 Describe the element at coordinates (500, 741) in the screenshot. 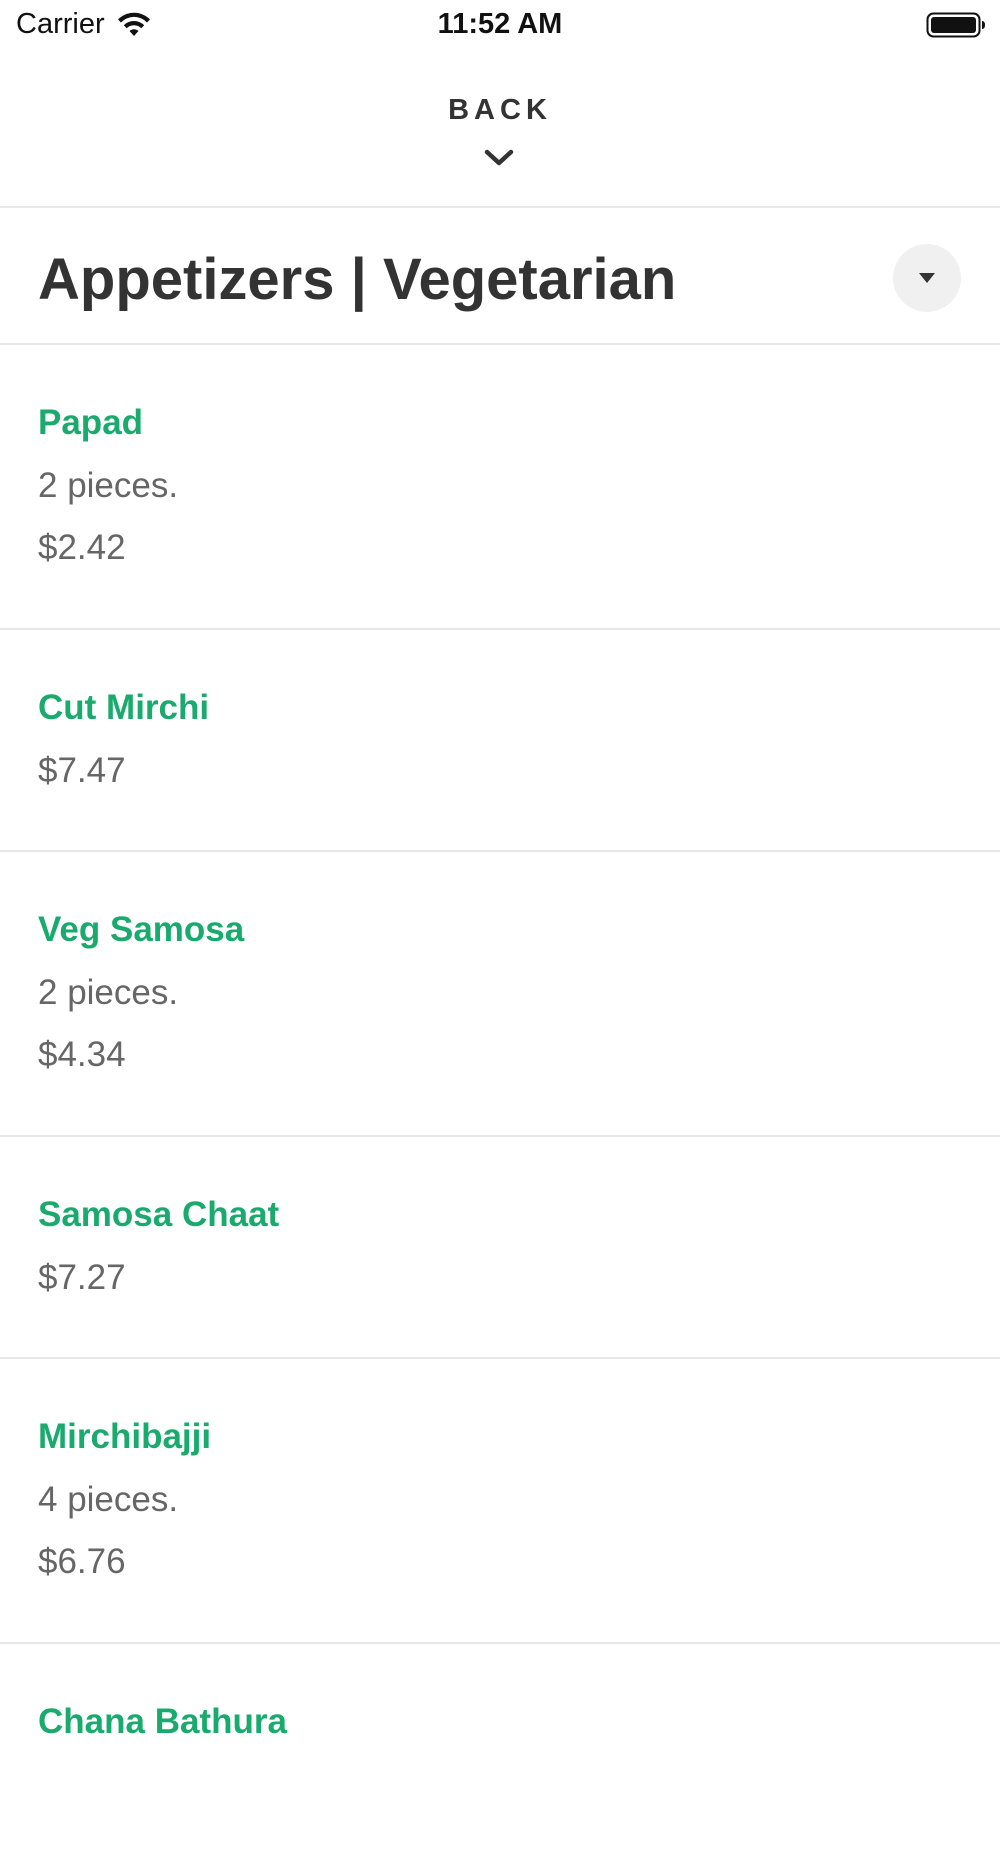

I see `menu-item-cut-mirchi: Cut Mirchi $7.47` at that location.